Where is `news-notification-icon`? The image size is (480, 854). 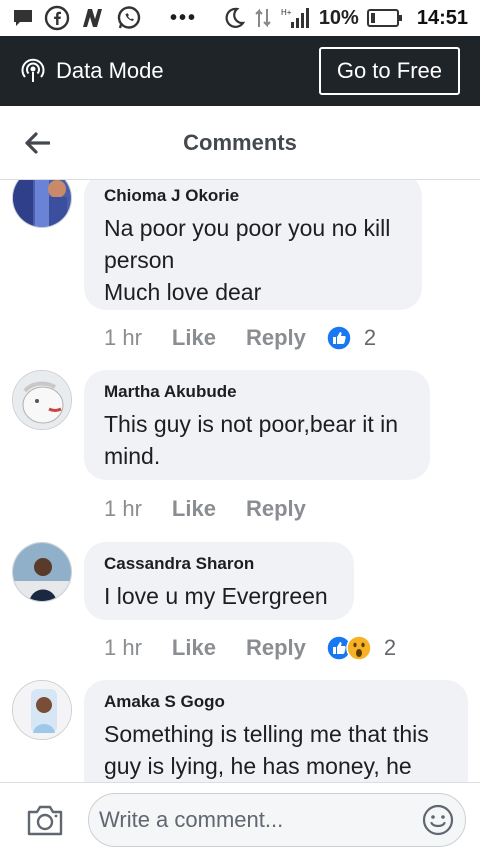
news-notification-icon is located at coordinates (93, 18).